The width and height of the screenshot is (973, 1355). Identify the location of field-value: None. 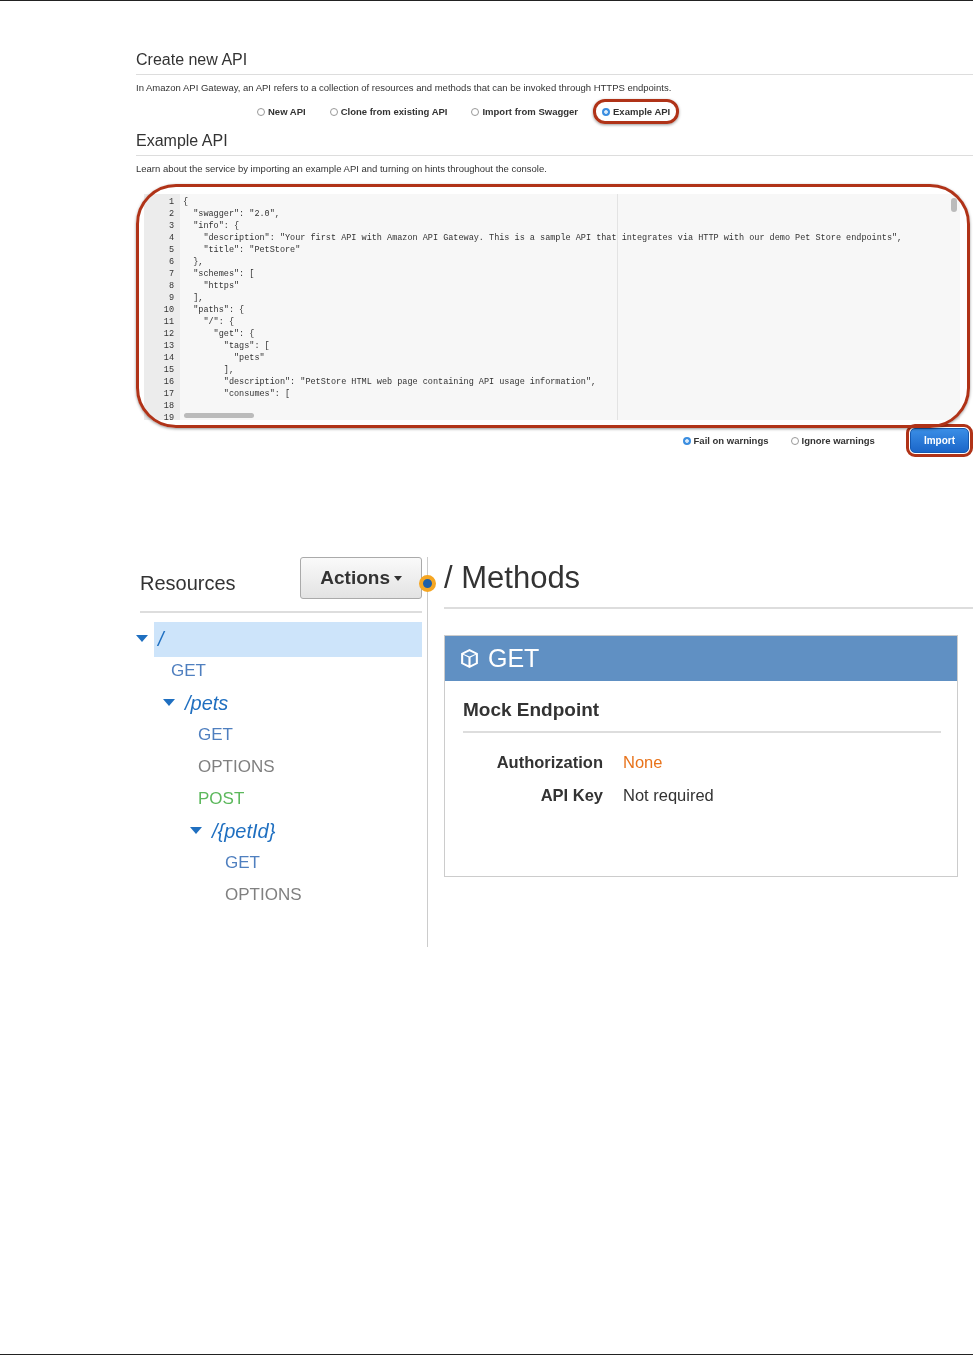
(643, 762).